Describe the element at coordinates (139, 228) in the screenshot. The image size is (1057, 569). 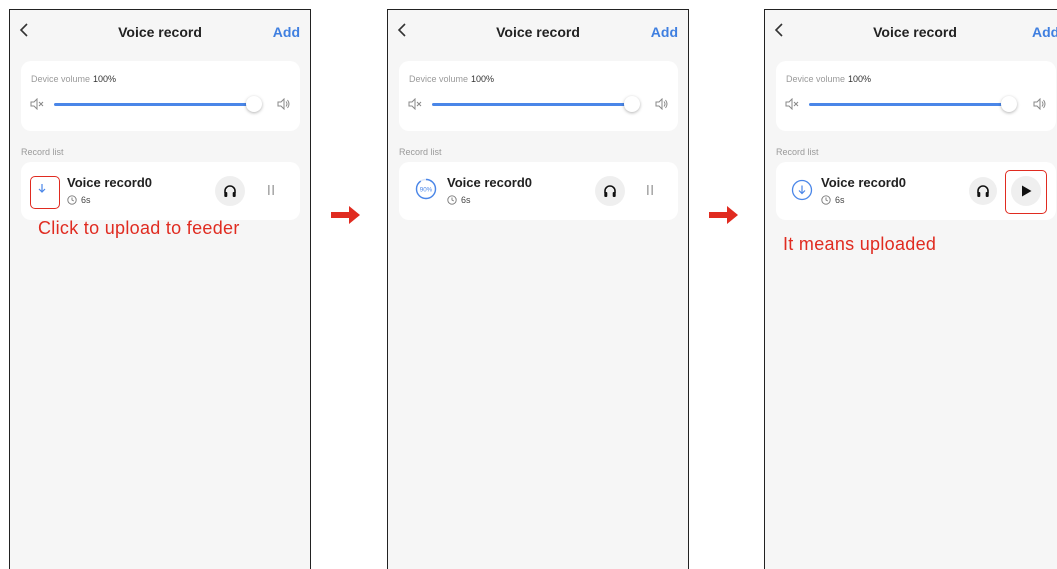
I see `annotation-upload: Click to upload to feeder` at that location.